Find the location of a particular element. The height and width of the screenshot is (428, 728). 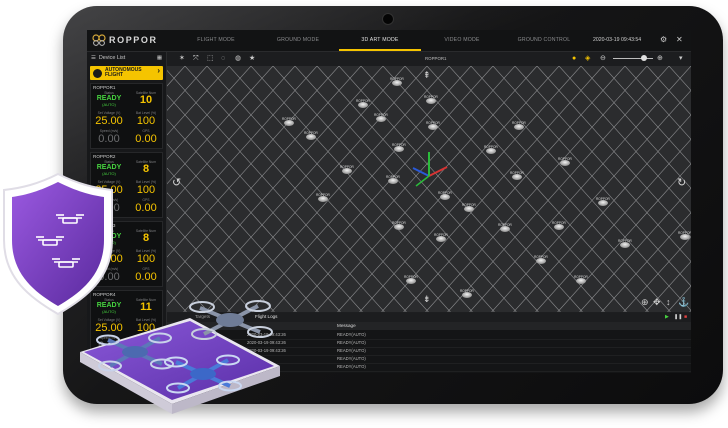

brand-name: ROPPOR is located at coordinates (133, 40).